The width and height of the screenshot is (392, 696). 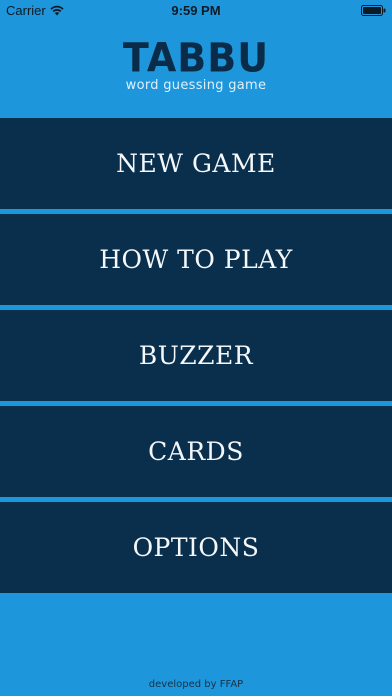 What do you see at coordinates (196, 547) in the screenshot?
I see `options-button: OPTIONS` at bounding box center [196, 547].